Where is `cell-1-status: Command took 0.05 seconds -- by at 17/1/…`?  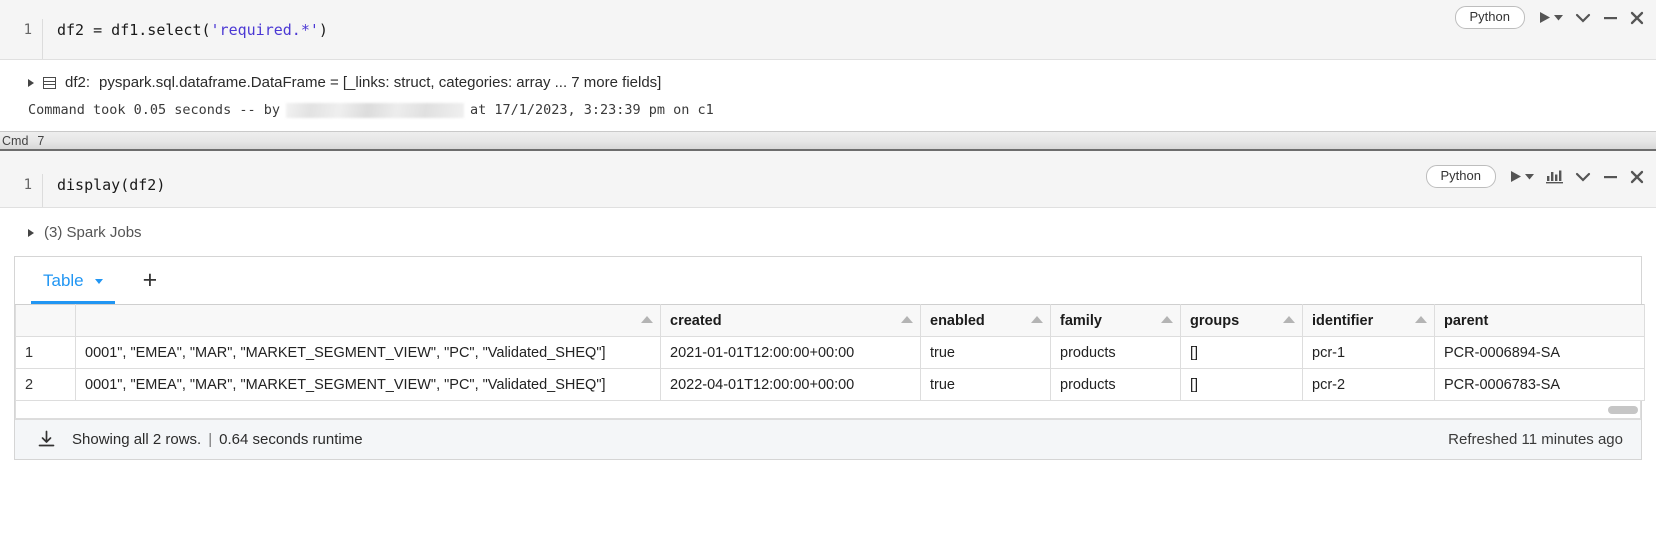
cell-1-status: Command took 0.05 seconds -- by at 17/1/… is located at coordinates (828, 104).